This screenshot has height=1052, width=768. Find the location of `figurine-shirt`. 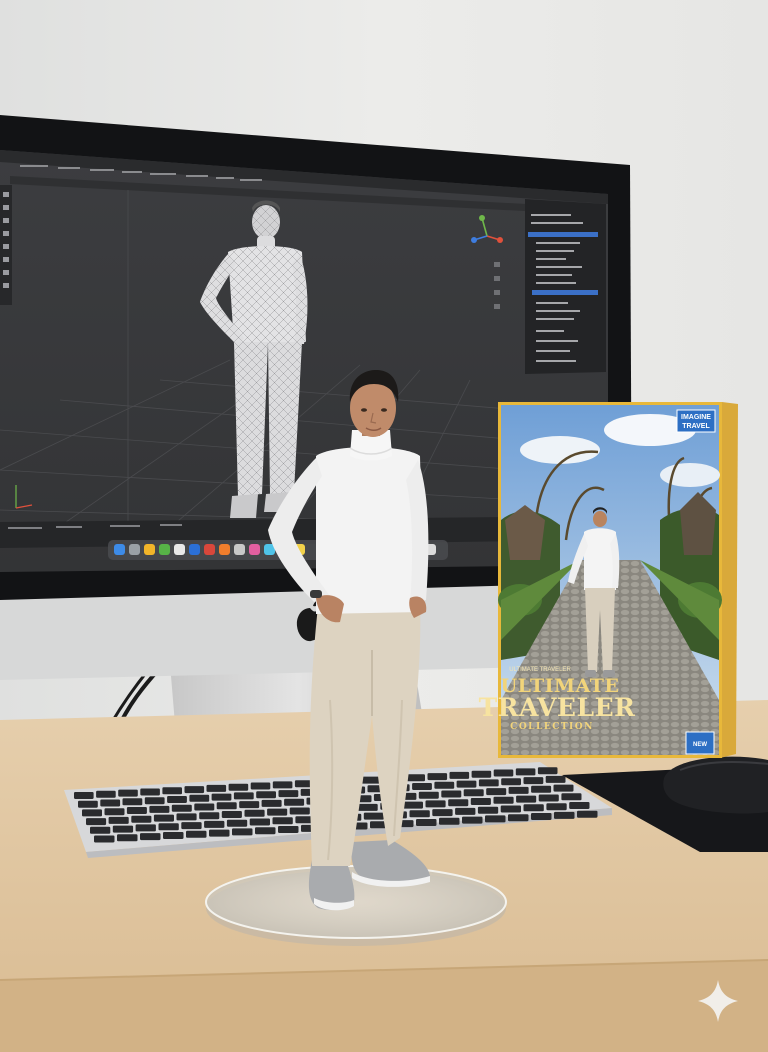

figurine-shirt is located at coordinates (370, 530).